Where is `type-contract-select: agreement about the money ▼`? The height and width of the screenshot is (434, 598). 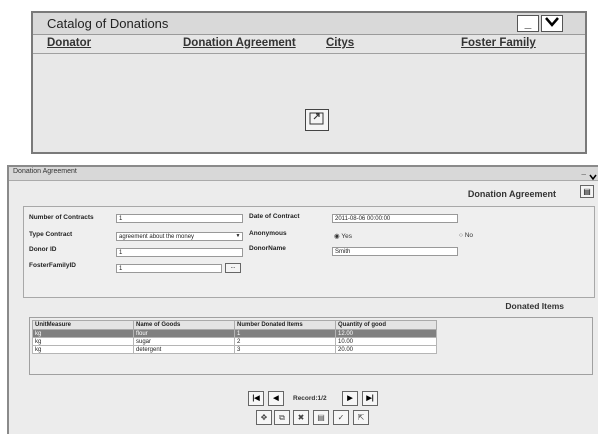
type-contract-select: agreement about the money ▼ is located at coordinates (179, 236).